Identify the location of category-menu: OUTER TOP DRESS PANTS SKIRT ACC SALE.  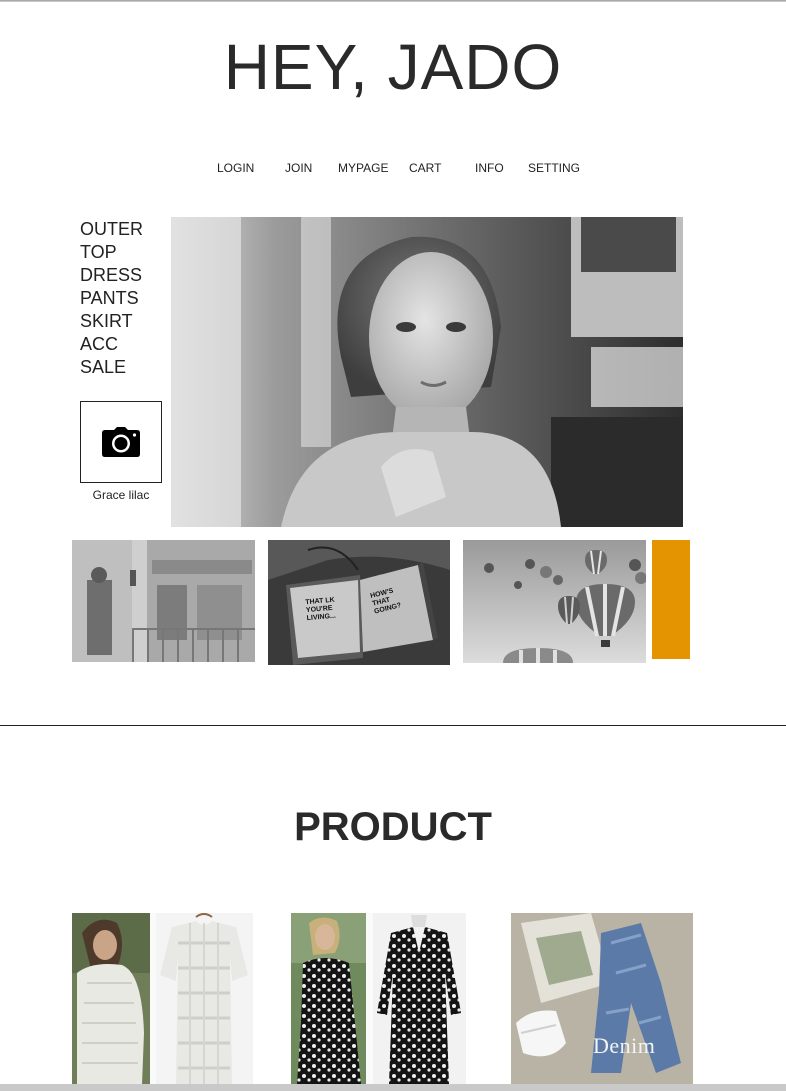
(111, 298).